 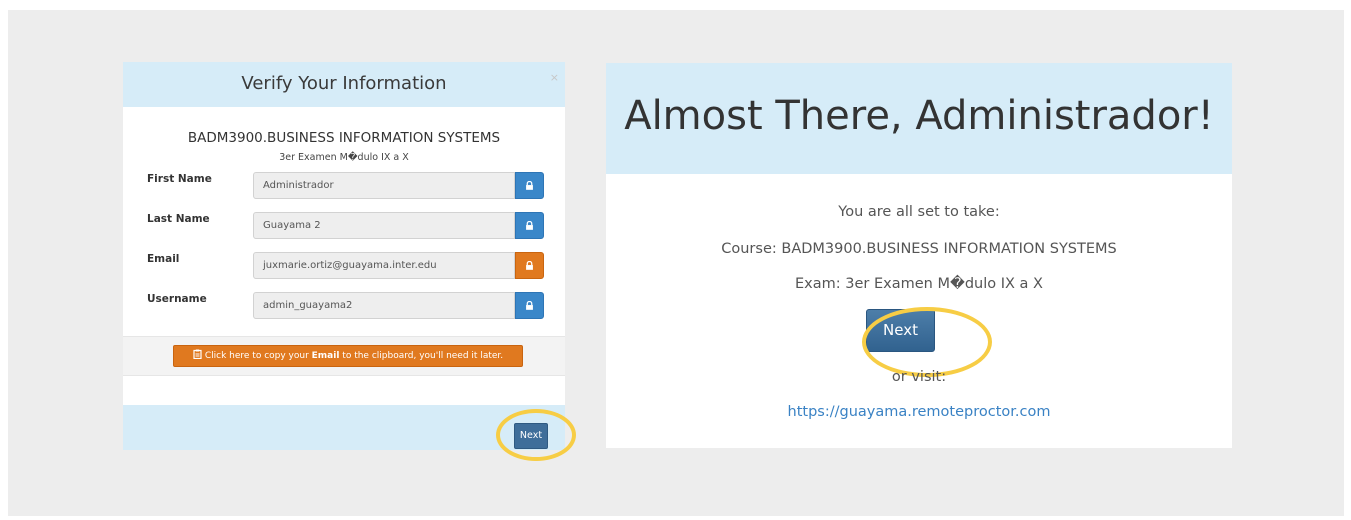 I want to click on last-name-label: Last Name, so click(x=178, y=219).